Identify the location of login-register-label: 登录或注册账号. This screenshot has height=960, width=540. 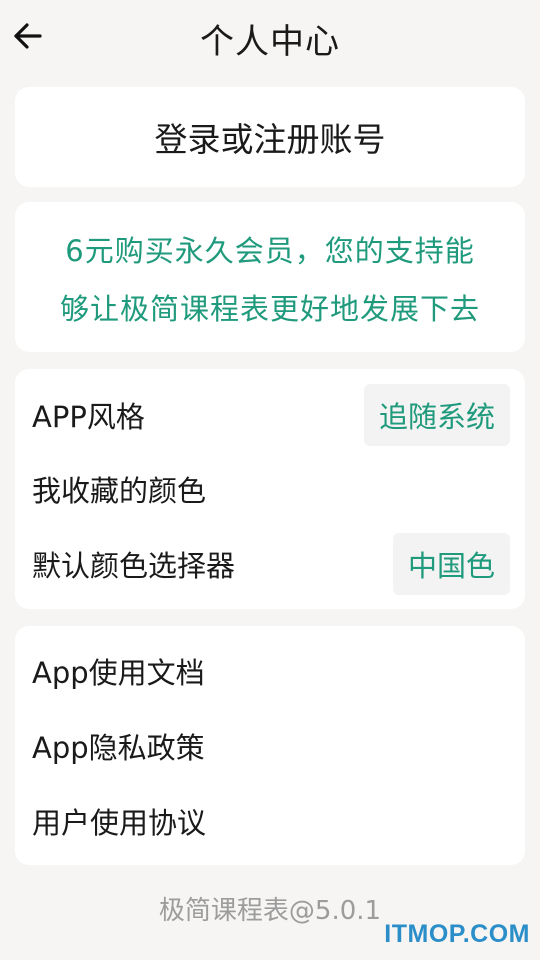
(270, 139).